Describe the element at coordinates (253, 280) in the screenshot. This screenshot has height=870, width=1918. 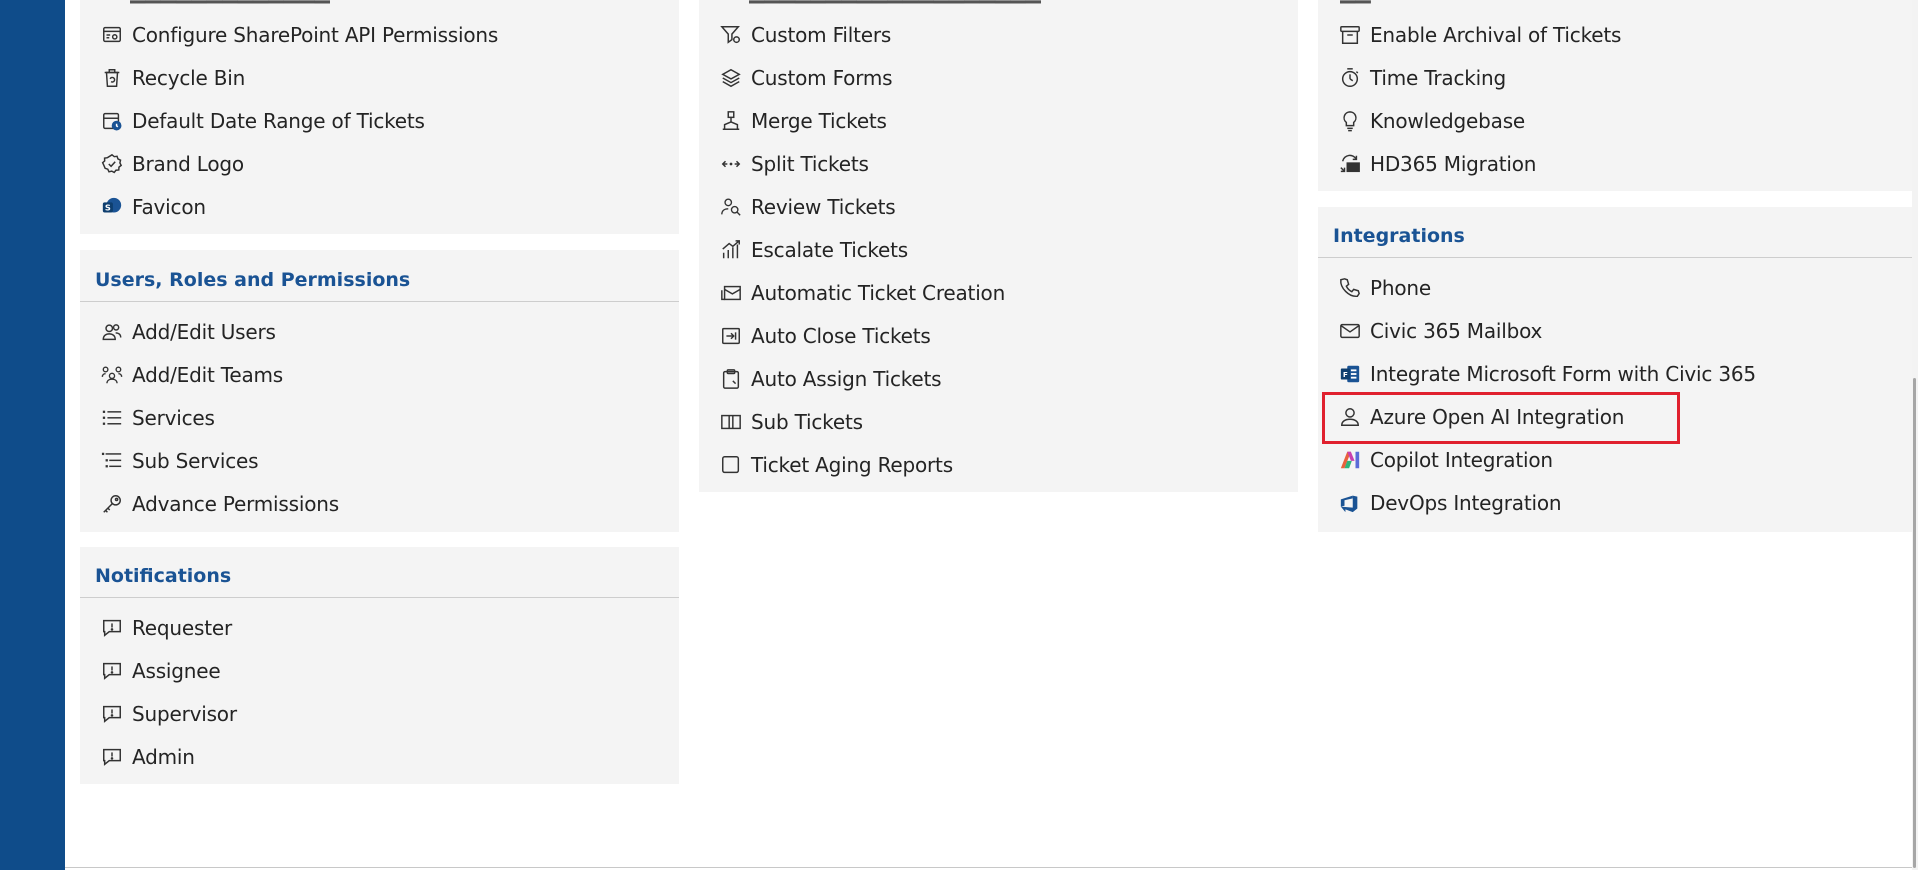
I see `section-title: Users, Roles and Permissions` at that location.